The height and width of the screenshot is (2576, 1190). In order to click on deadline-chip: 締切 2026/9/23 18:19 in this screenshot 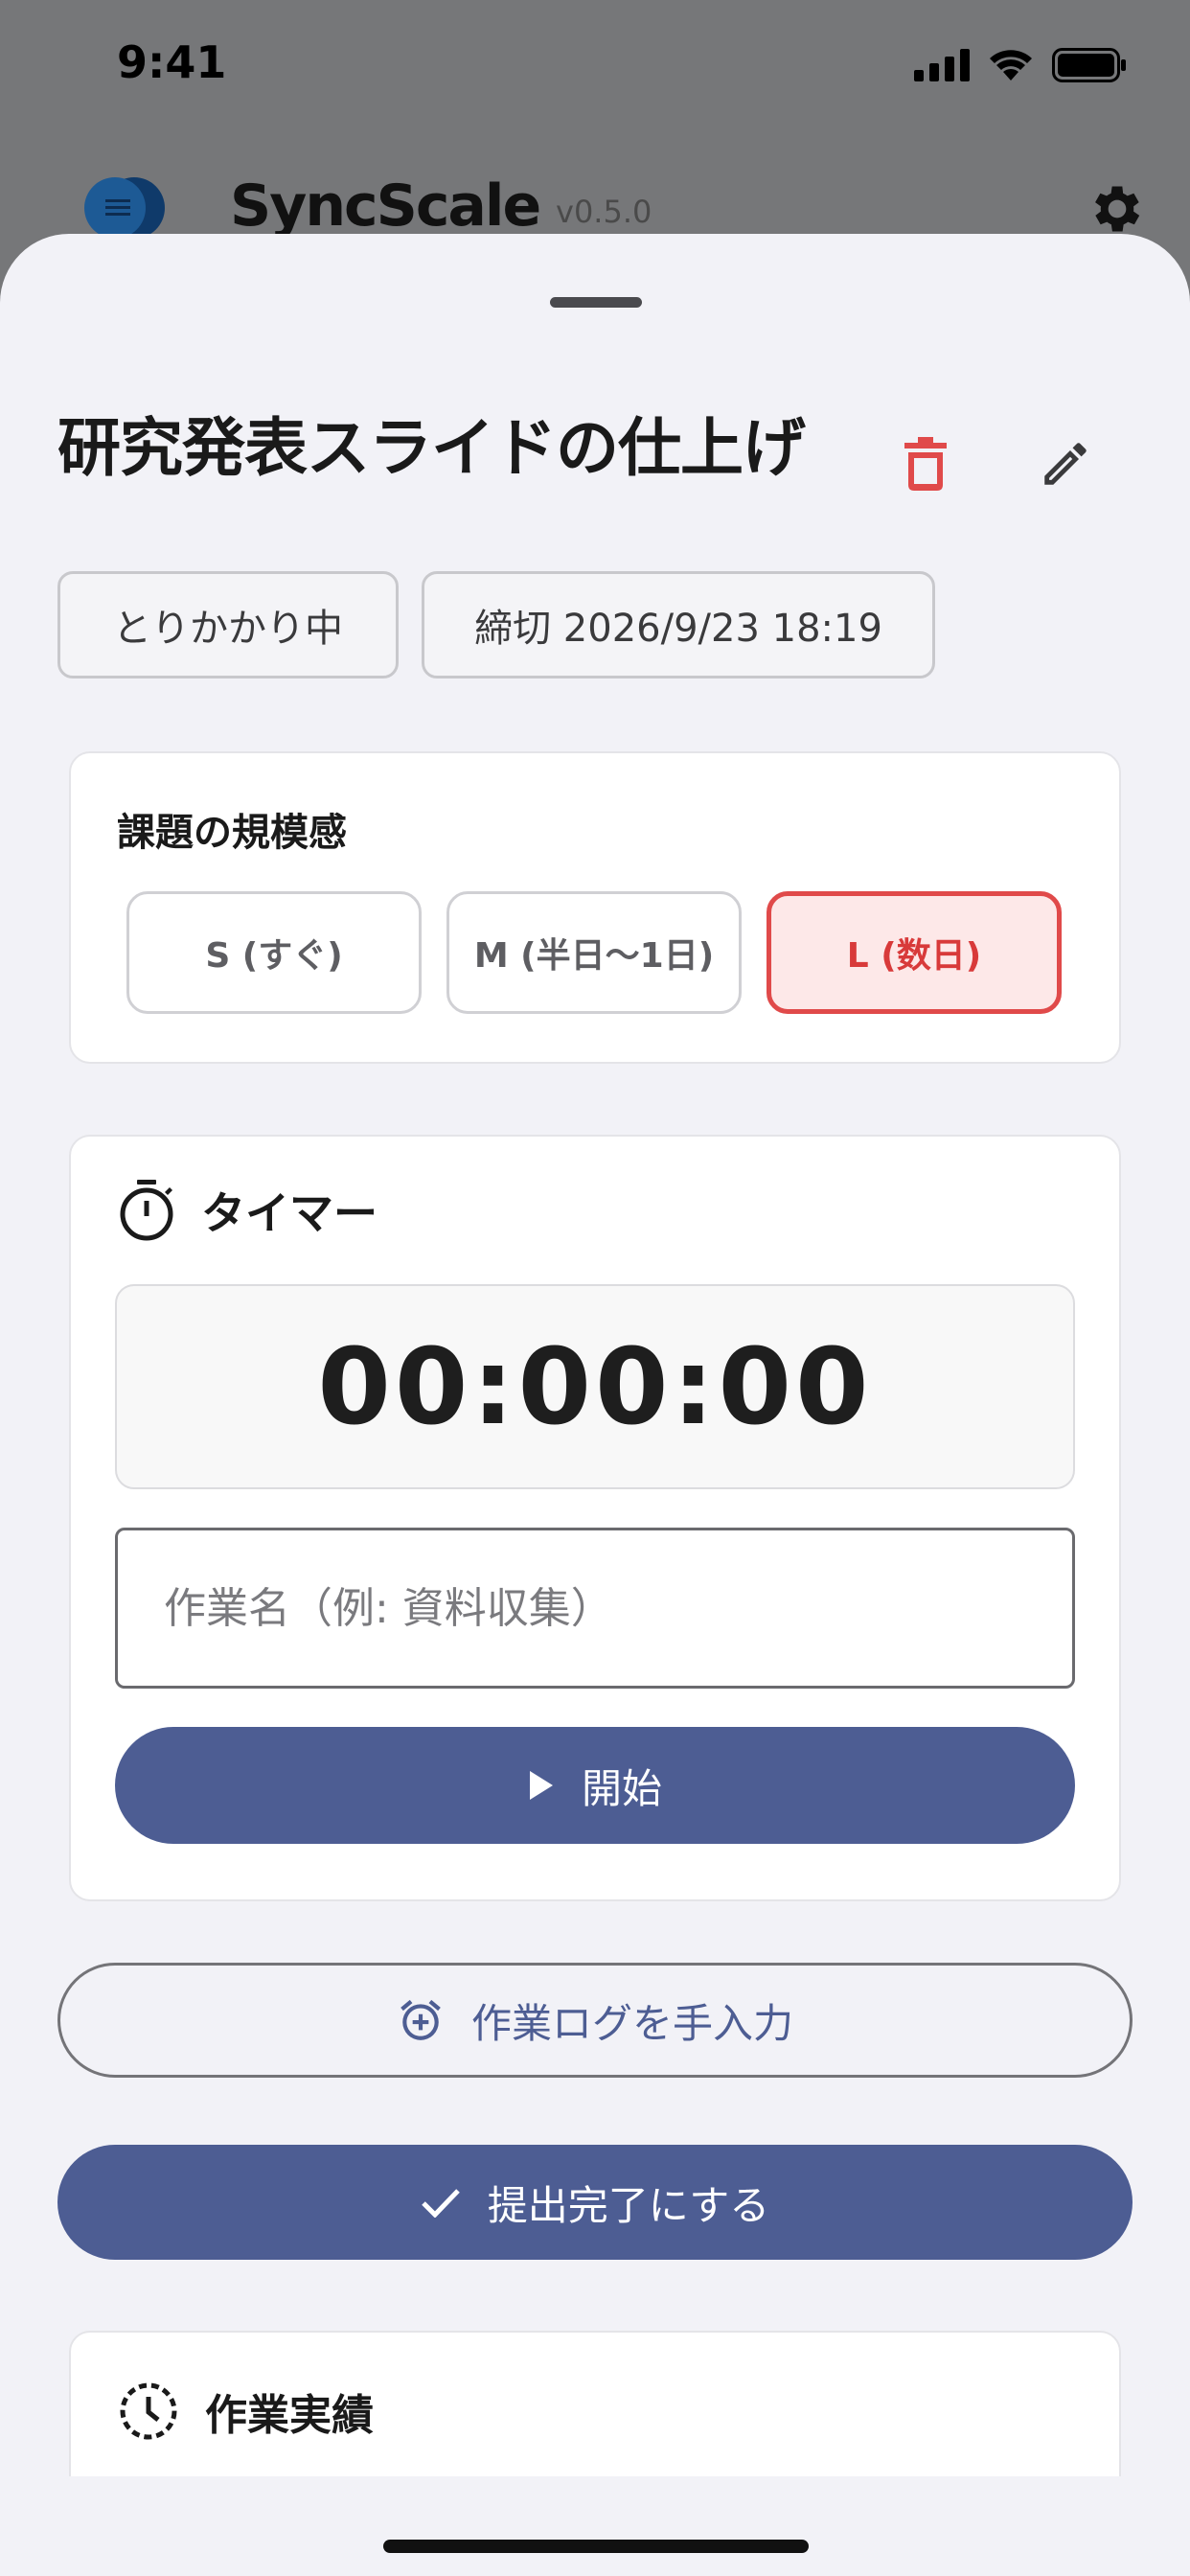, I will do `click(679, 624)`.